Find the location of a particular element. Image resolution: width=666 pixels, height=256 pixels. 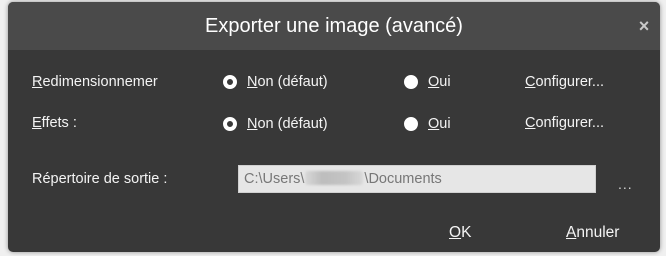

close-icon: × is located at coordinates (644, 26).